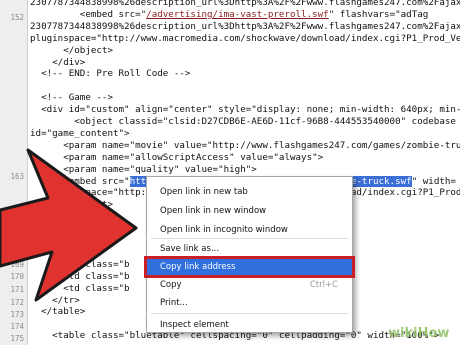 This screenshot has width=460, height=345. What do you see at coordinates (378, 14) in the screenshot?
I see `code-text: " flashvars="adTag` at bounding box center [378, 14].